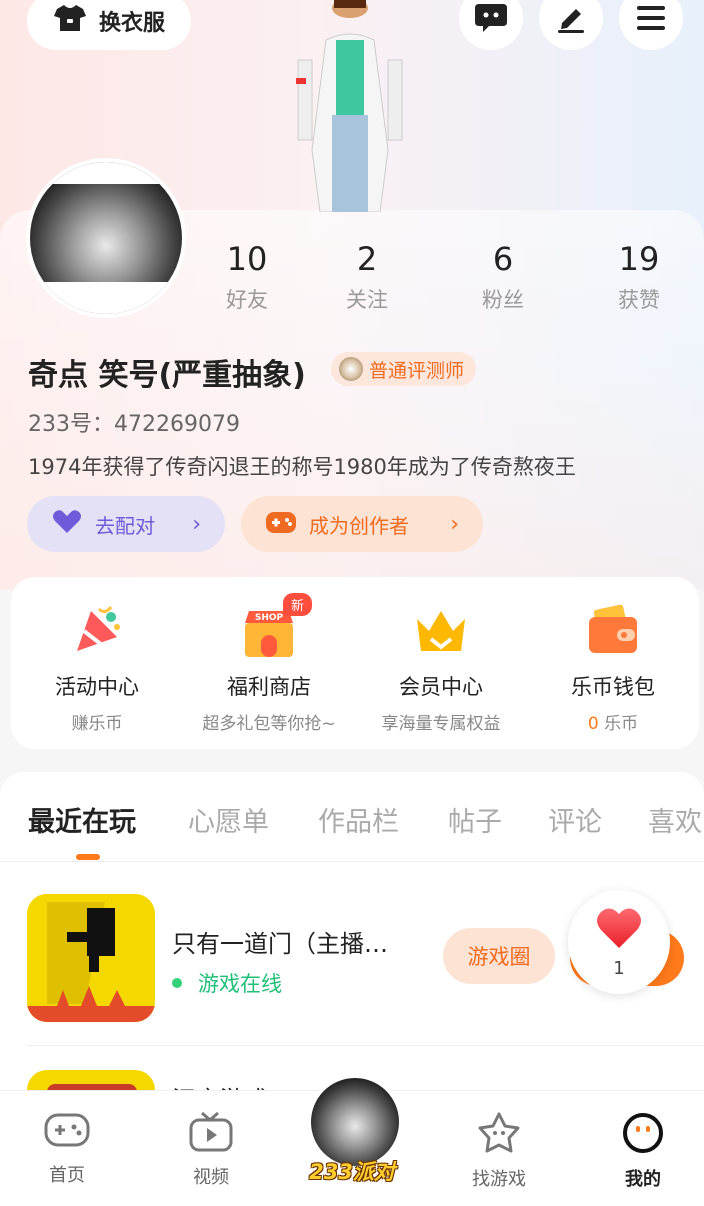 This screenshot has height=1206, width=704. Describe the element at coordinates (359, 525) in the screenshot. I see `creator-label: 成为创作者` at that location.